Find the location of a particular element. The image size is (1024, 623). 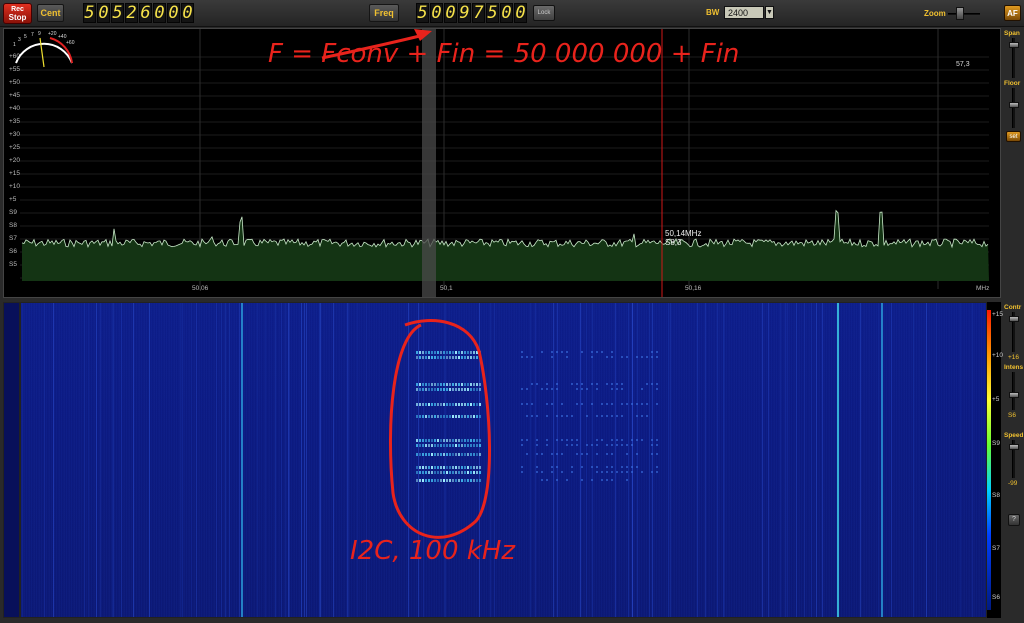

contrast-label: Contr is located at coordinates (1013, 307).